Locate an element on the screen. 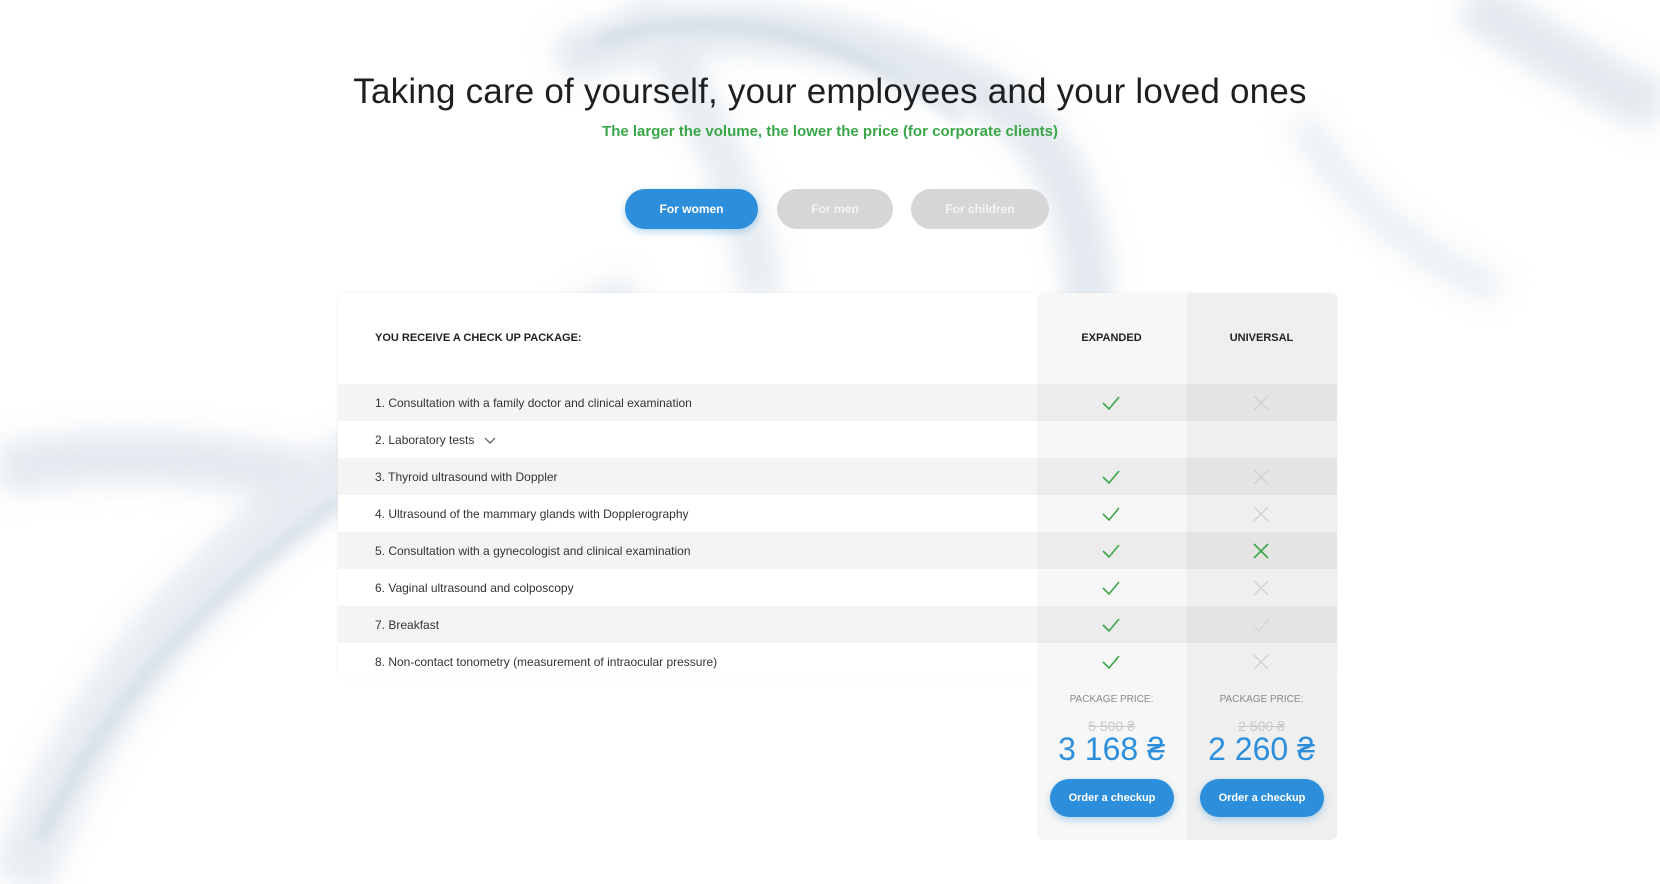 The height and width of the screenshot is (884, 1660). cross-icon-green is located at coordinates (1261, 551).